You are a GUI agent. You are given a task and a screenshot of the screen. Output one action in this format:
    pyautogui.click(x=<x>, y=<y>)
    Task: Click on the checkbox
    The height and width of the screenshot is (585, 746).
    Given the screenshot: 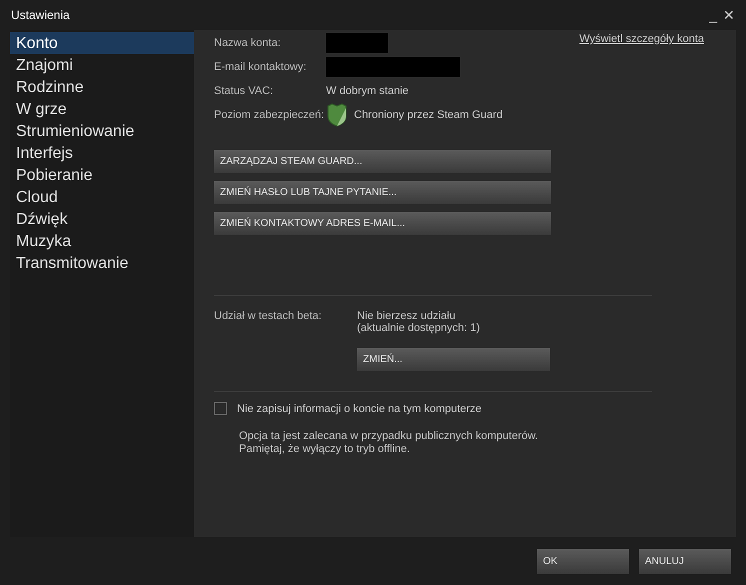 What is the action you would take?
    pyautogui.click(x=220, y=408)
    